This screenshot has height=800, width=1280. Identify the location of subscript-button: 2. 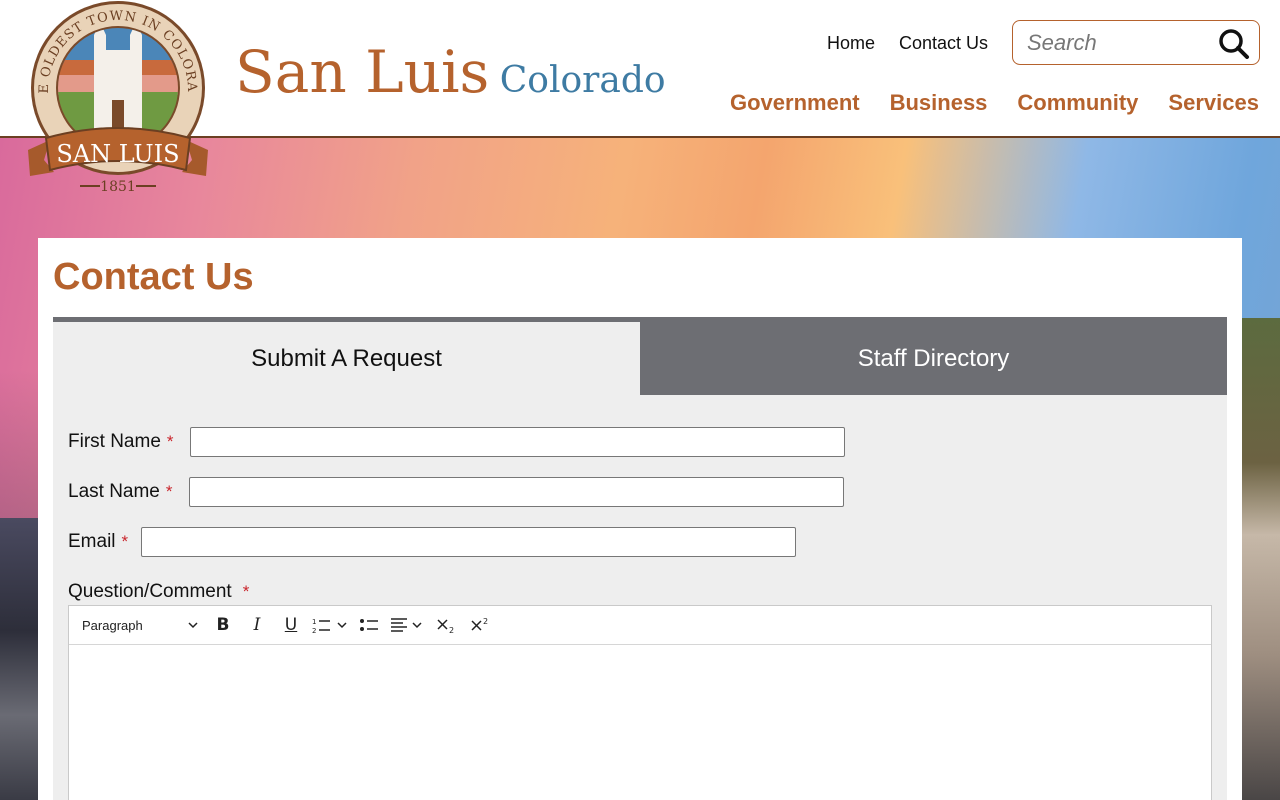
(447, 625).